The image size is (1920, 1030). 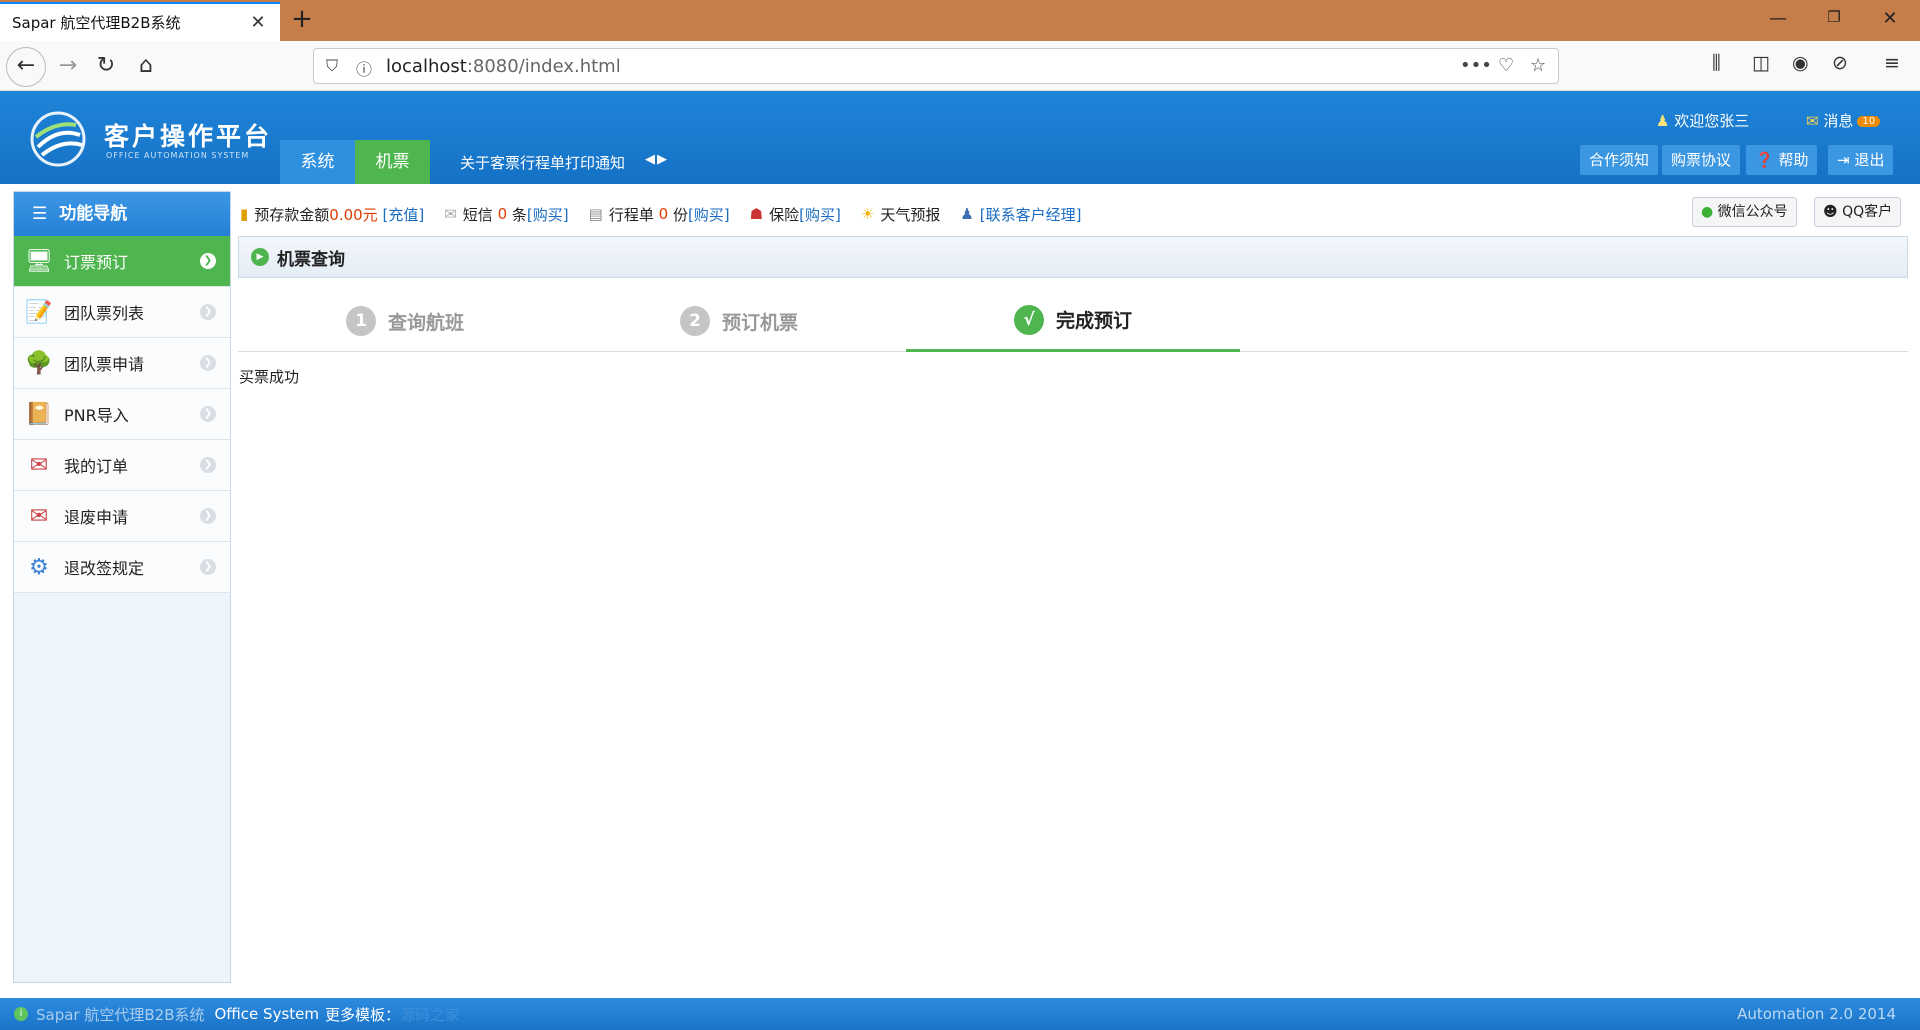 What do you see at coordinates (26, 67) in the screenshot?
I see `back-icon: ←` at bounding box center [26, 67].